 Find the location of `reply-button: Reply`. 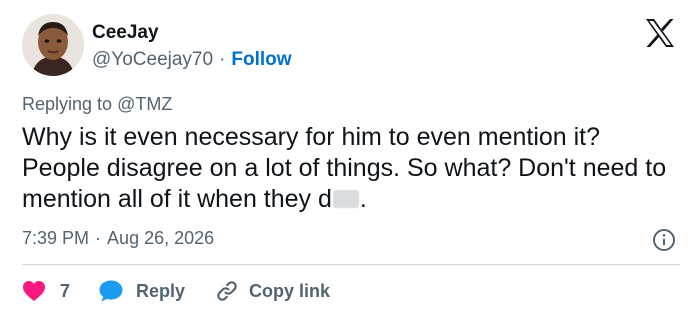

reply-button: Reply is located at coordinates (141, 291).